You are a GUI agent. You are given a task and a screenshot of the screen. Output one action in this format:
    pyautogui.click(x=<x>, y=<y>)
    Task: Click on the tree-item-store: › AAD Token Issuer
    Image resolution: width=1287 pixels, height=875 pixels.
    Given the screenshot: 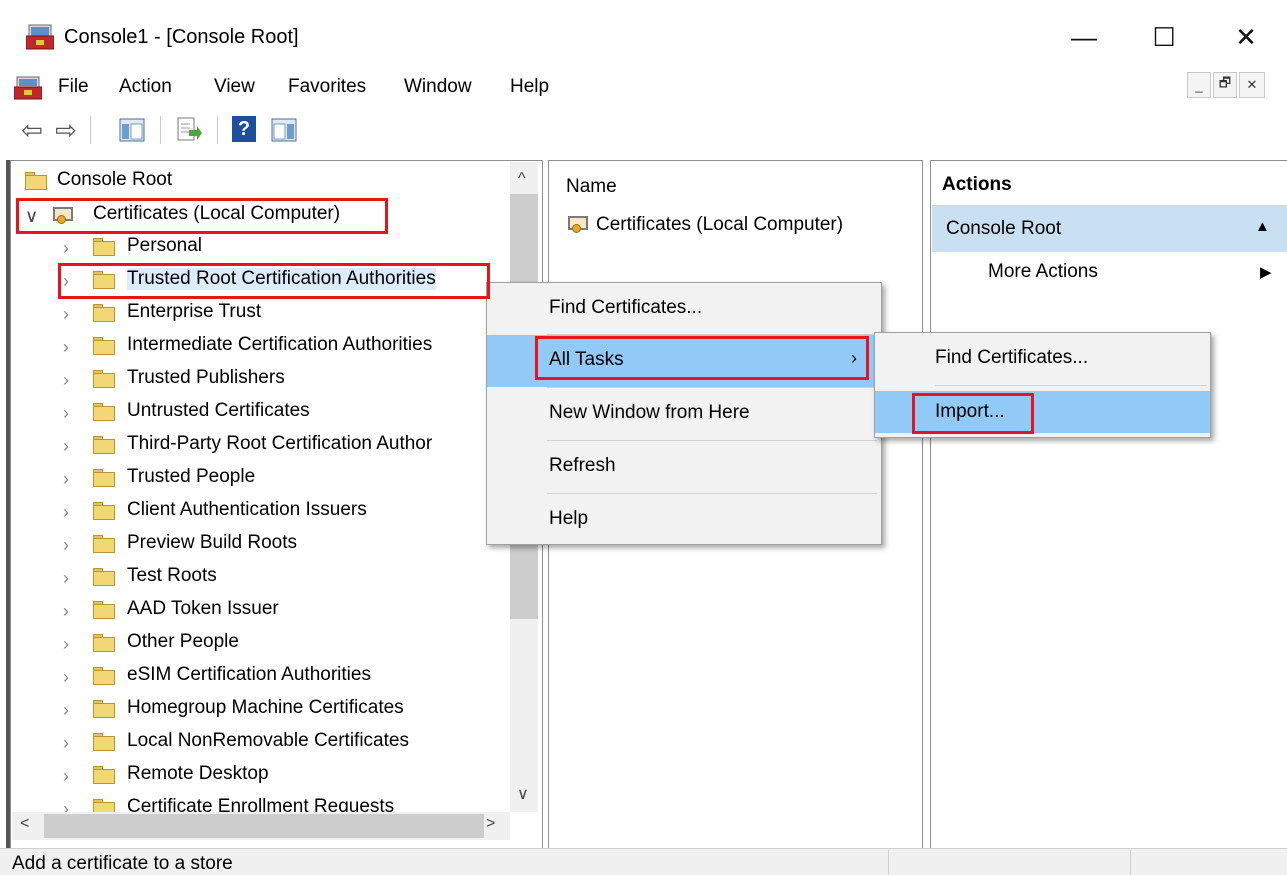 What is the action you would take?
    pyautogui.click(x=261, y=612)
    